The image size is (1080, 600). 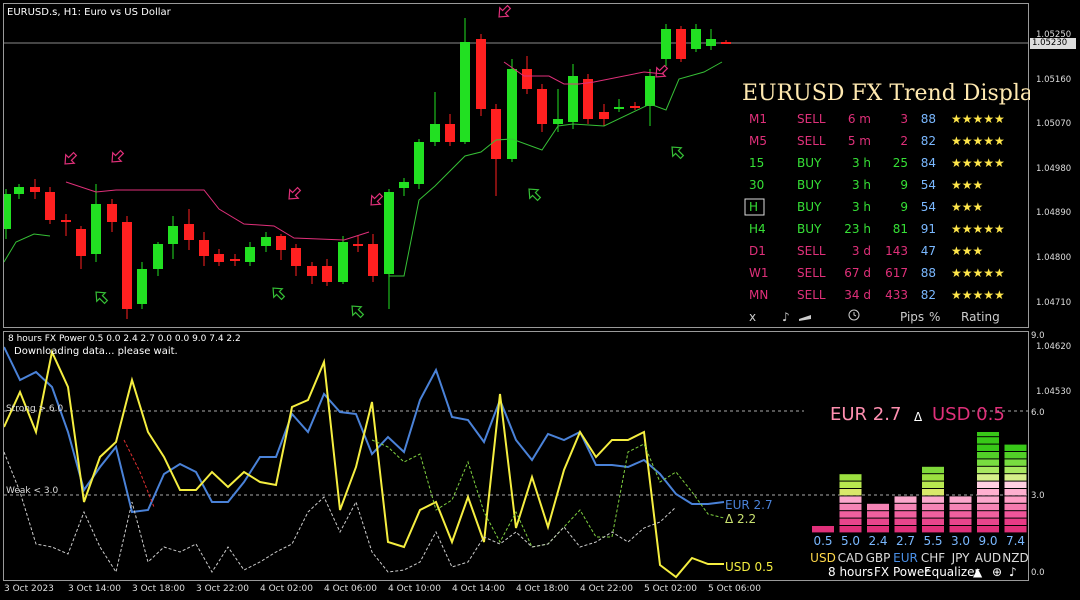 I want to click on sell-arrow-icon, so click(x=71, y=158).